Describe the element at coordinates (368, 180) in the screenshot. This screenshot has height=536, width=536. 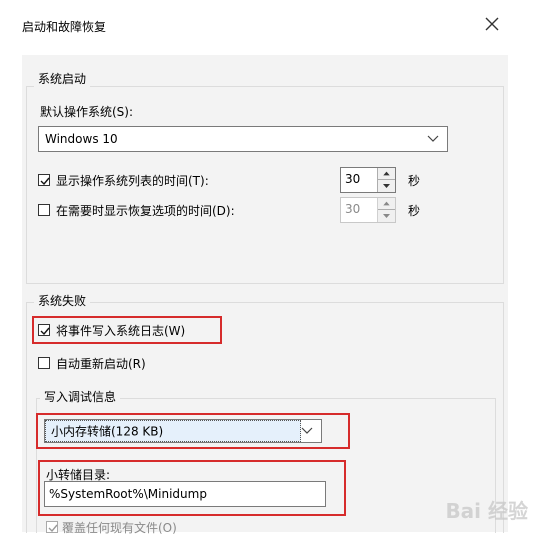
I see `show-os-list-time-spinner: 30` at that location.